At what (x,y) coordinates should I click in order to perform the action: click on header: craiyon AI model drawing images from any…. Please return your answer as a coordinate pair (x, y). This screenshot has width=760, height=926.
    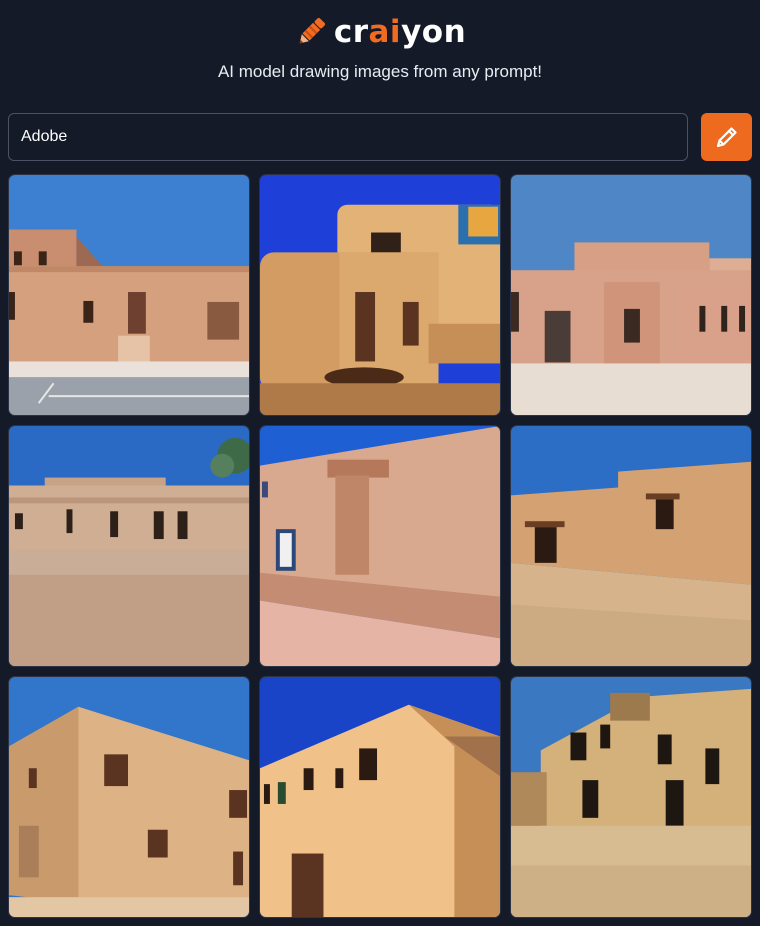
    Looking at the image, I should click on (380, 50).